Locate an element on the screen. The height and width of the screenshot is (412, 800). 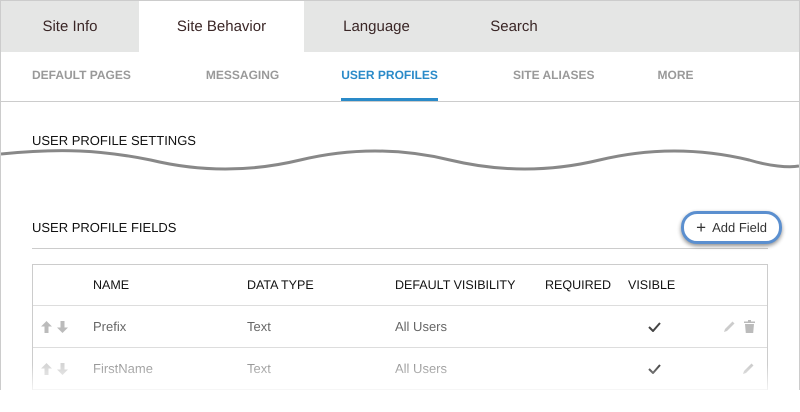
section-title: USER PROFILE SETTINGS is located at coordinates (114, 140).